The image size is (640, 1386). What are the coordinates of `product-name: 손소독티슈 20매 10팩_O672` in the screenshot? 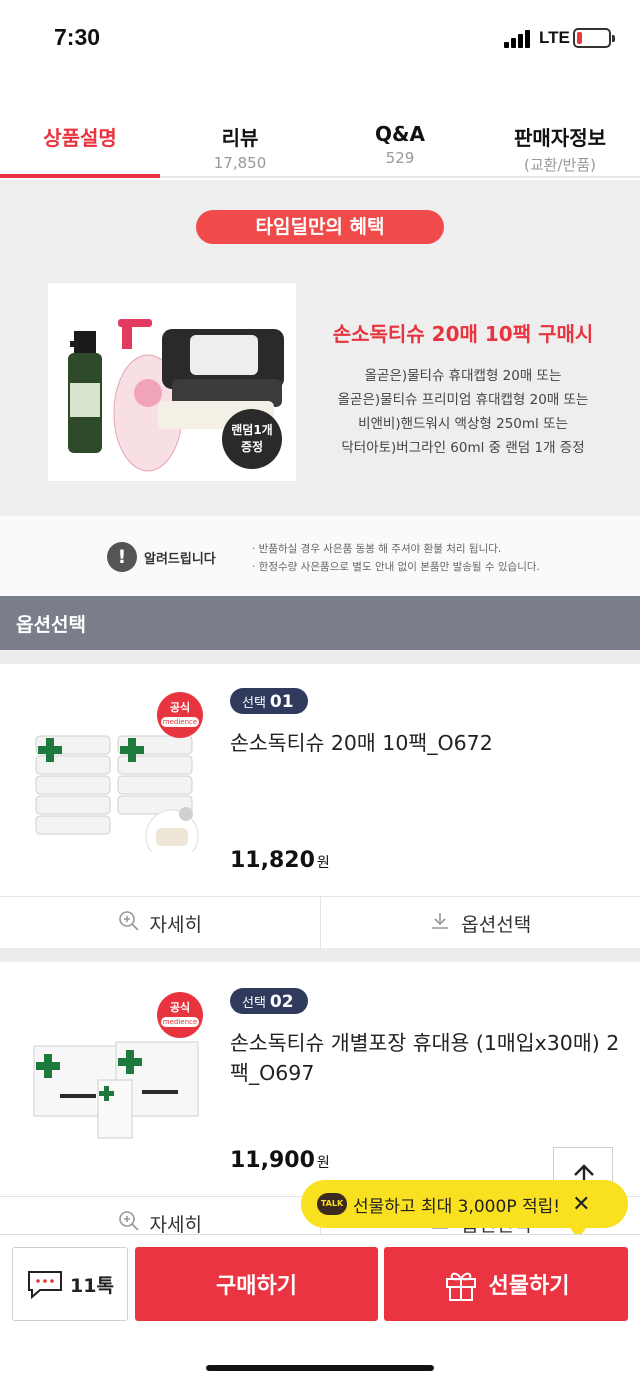 It's located at (425, 743).